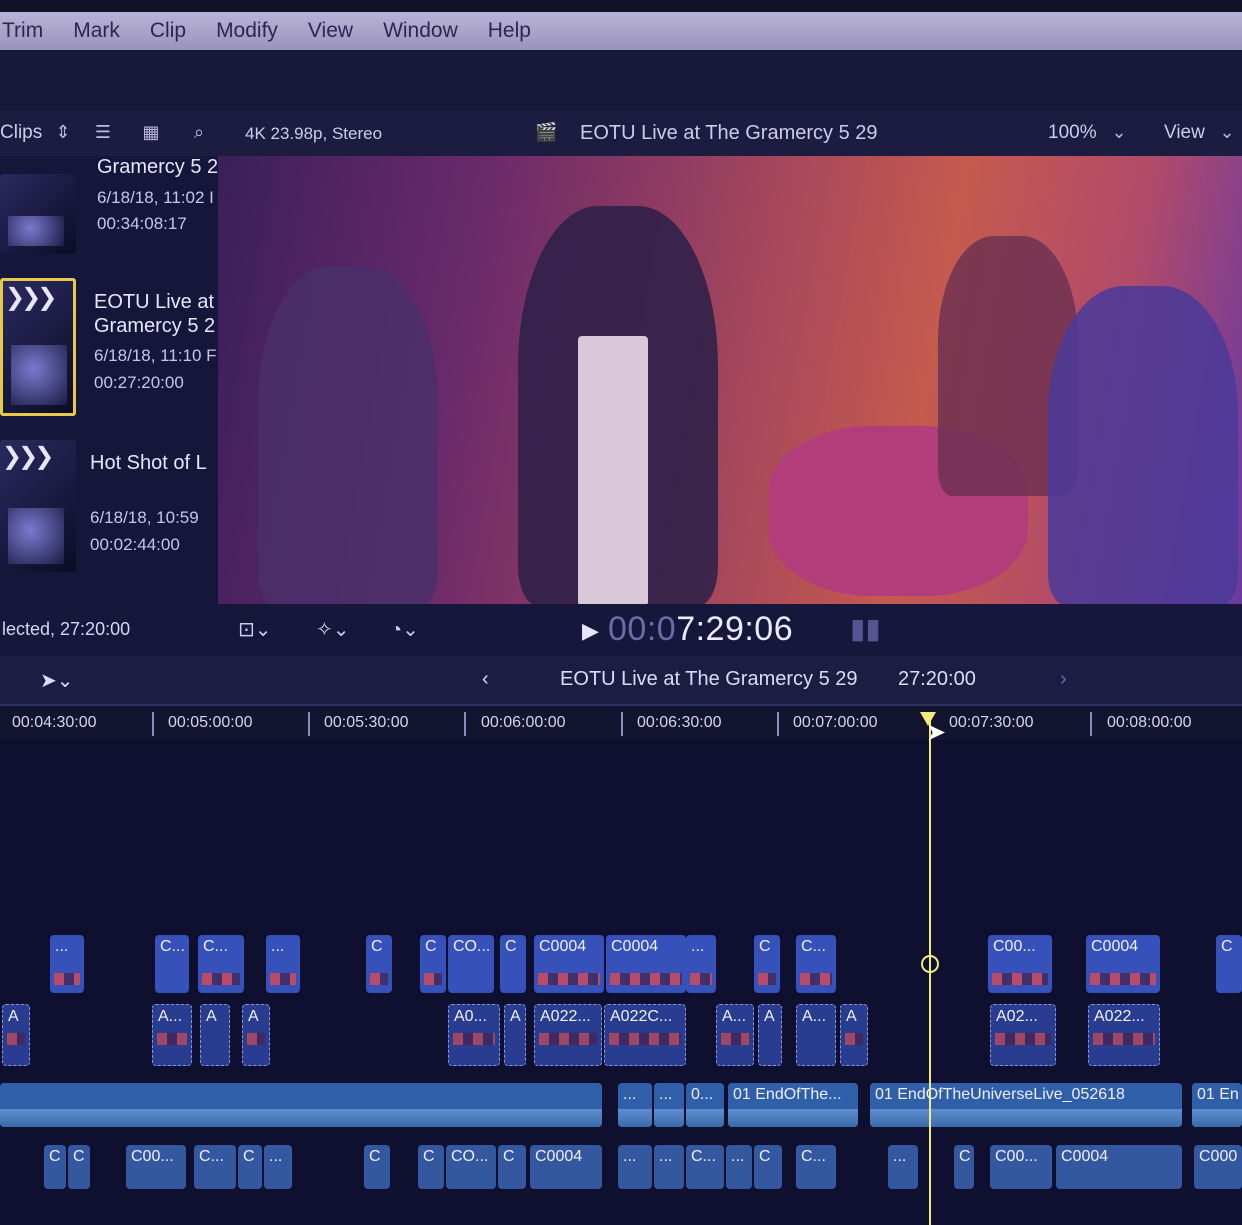  Describe the element at coordinates (420, 31) in the screenshot. I see `menu-window: Window` at that location.